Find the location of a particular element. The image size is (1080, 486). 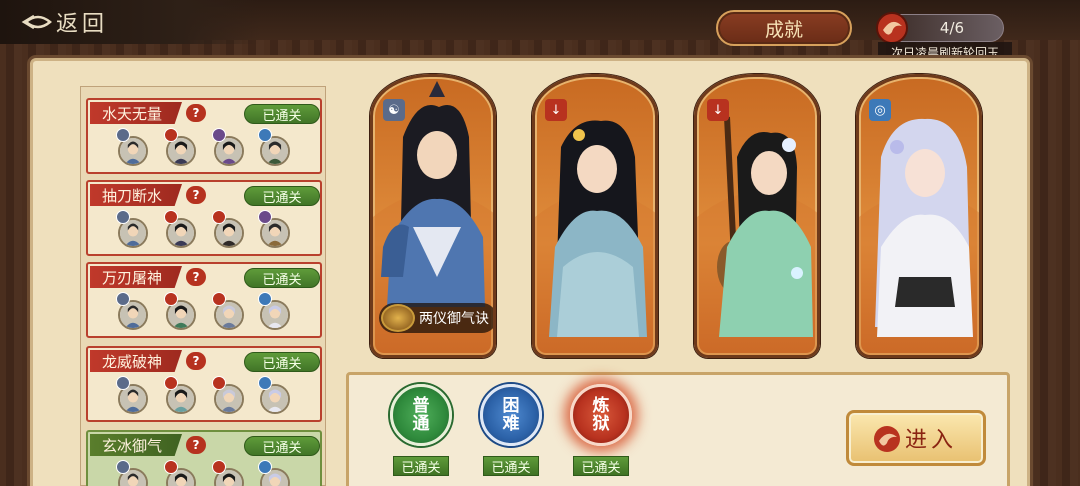

difficulty-hell-button: 炼 狱 is located at coordinates (601, 415).